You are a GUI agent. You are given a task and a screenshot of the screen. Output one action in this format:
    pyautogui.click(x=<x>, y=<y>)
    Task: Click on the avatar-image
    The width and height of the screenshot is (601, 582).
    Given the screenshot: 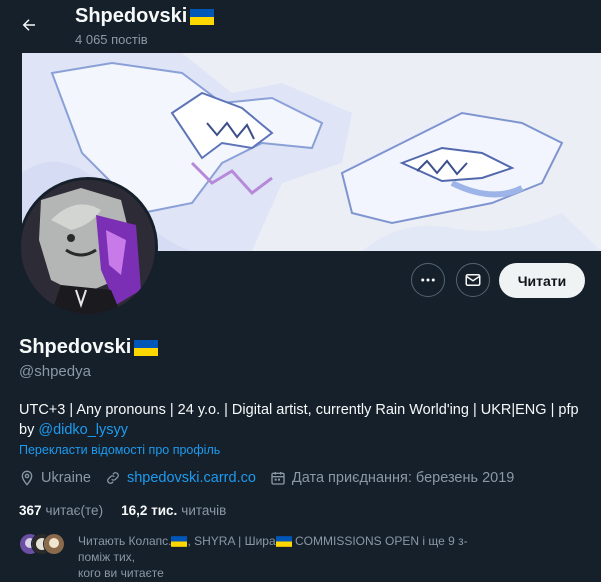 What is the action you would take?
    pyautogui.click(x=88, y=247)
    